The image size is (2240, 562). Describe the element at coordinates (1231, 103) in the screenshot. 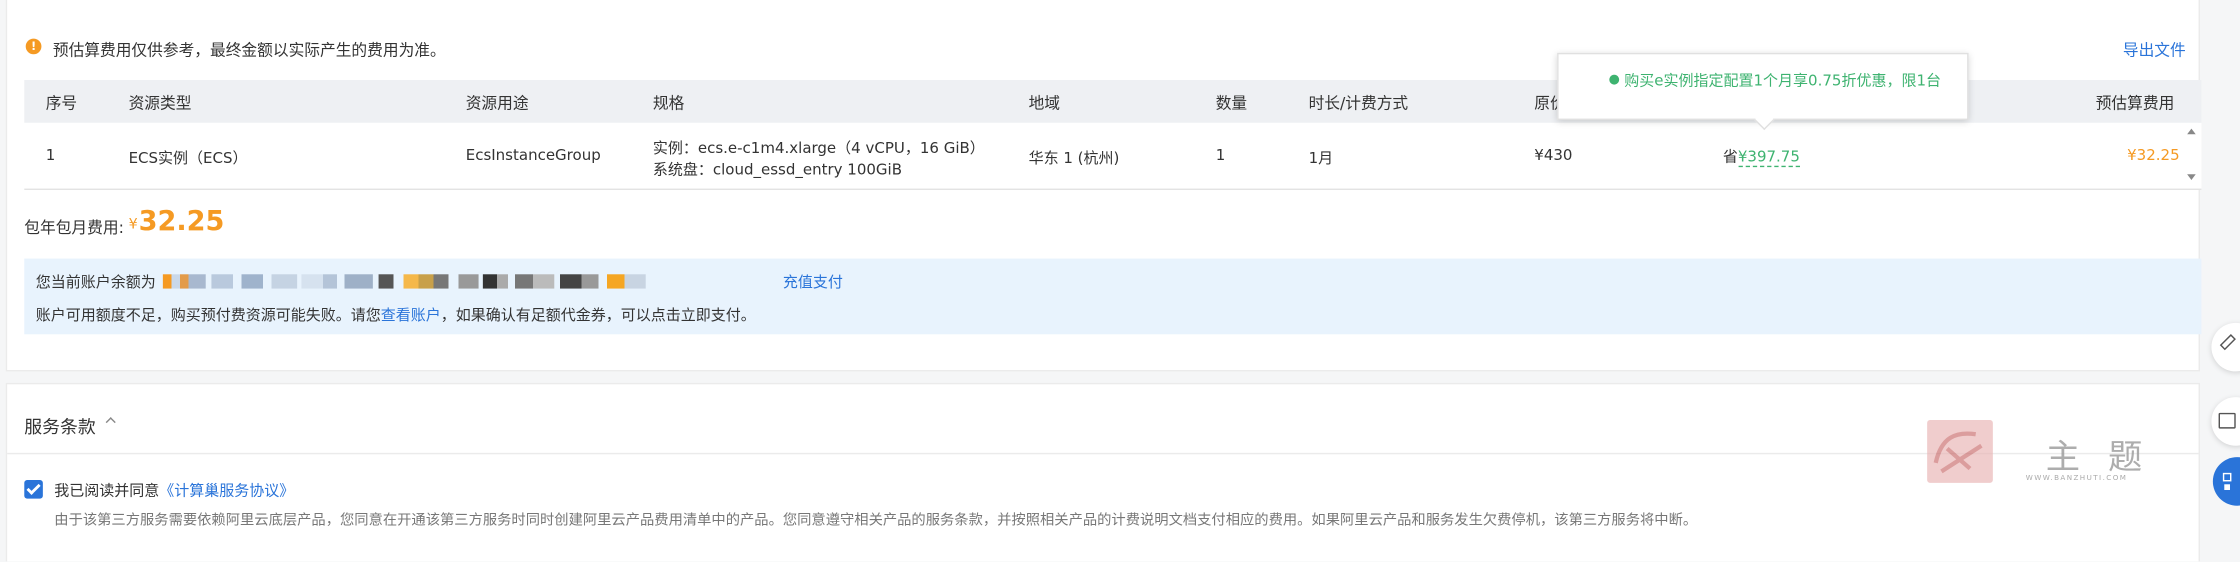

I see `col-qty-header: 数量` at that location.